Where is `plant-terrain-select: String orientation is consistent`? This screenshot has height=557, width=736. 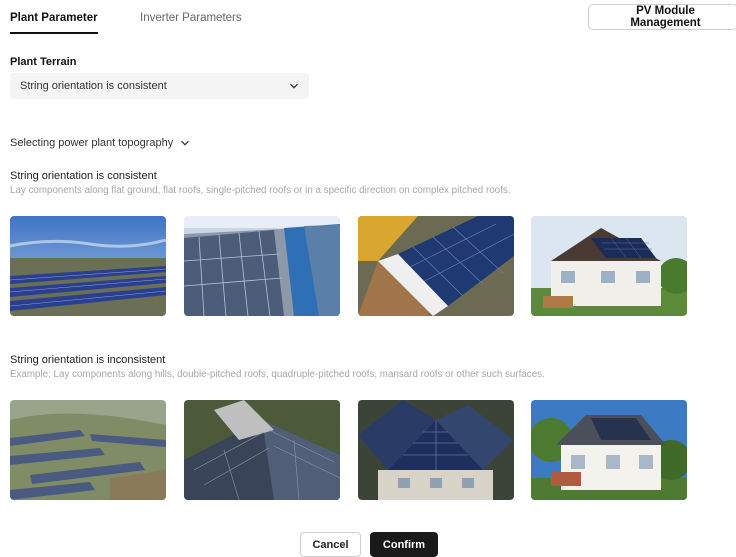
plant-terrain-select: String orientation is consistent is located at coordinates (159, 86).